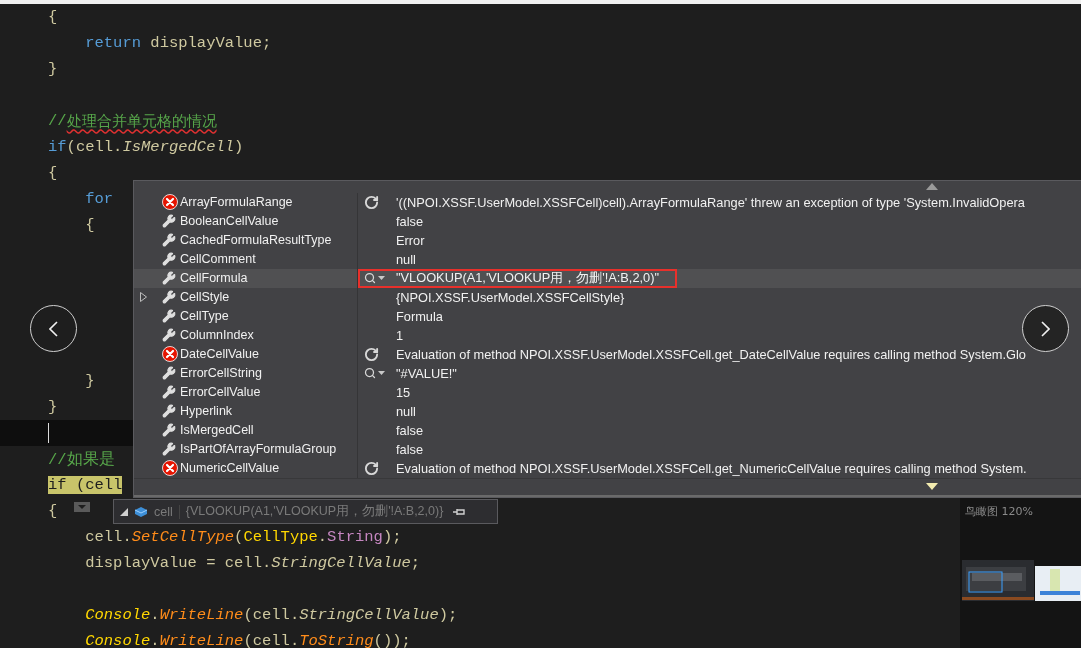 The height and width of the screenshot is (648, 1081). I want to click on code-token: ());, so click(392, 640).